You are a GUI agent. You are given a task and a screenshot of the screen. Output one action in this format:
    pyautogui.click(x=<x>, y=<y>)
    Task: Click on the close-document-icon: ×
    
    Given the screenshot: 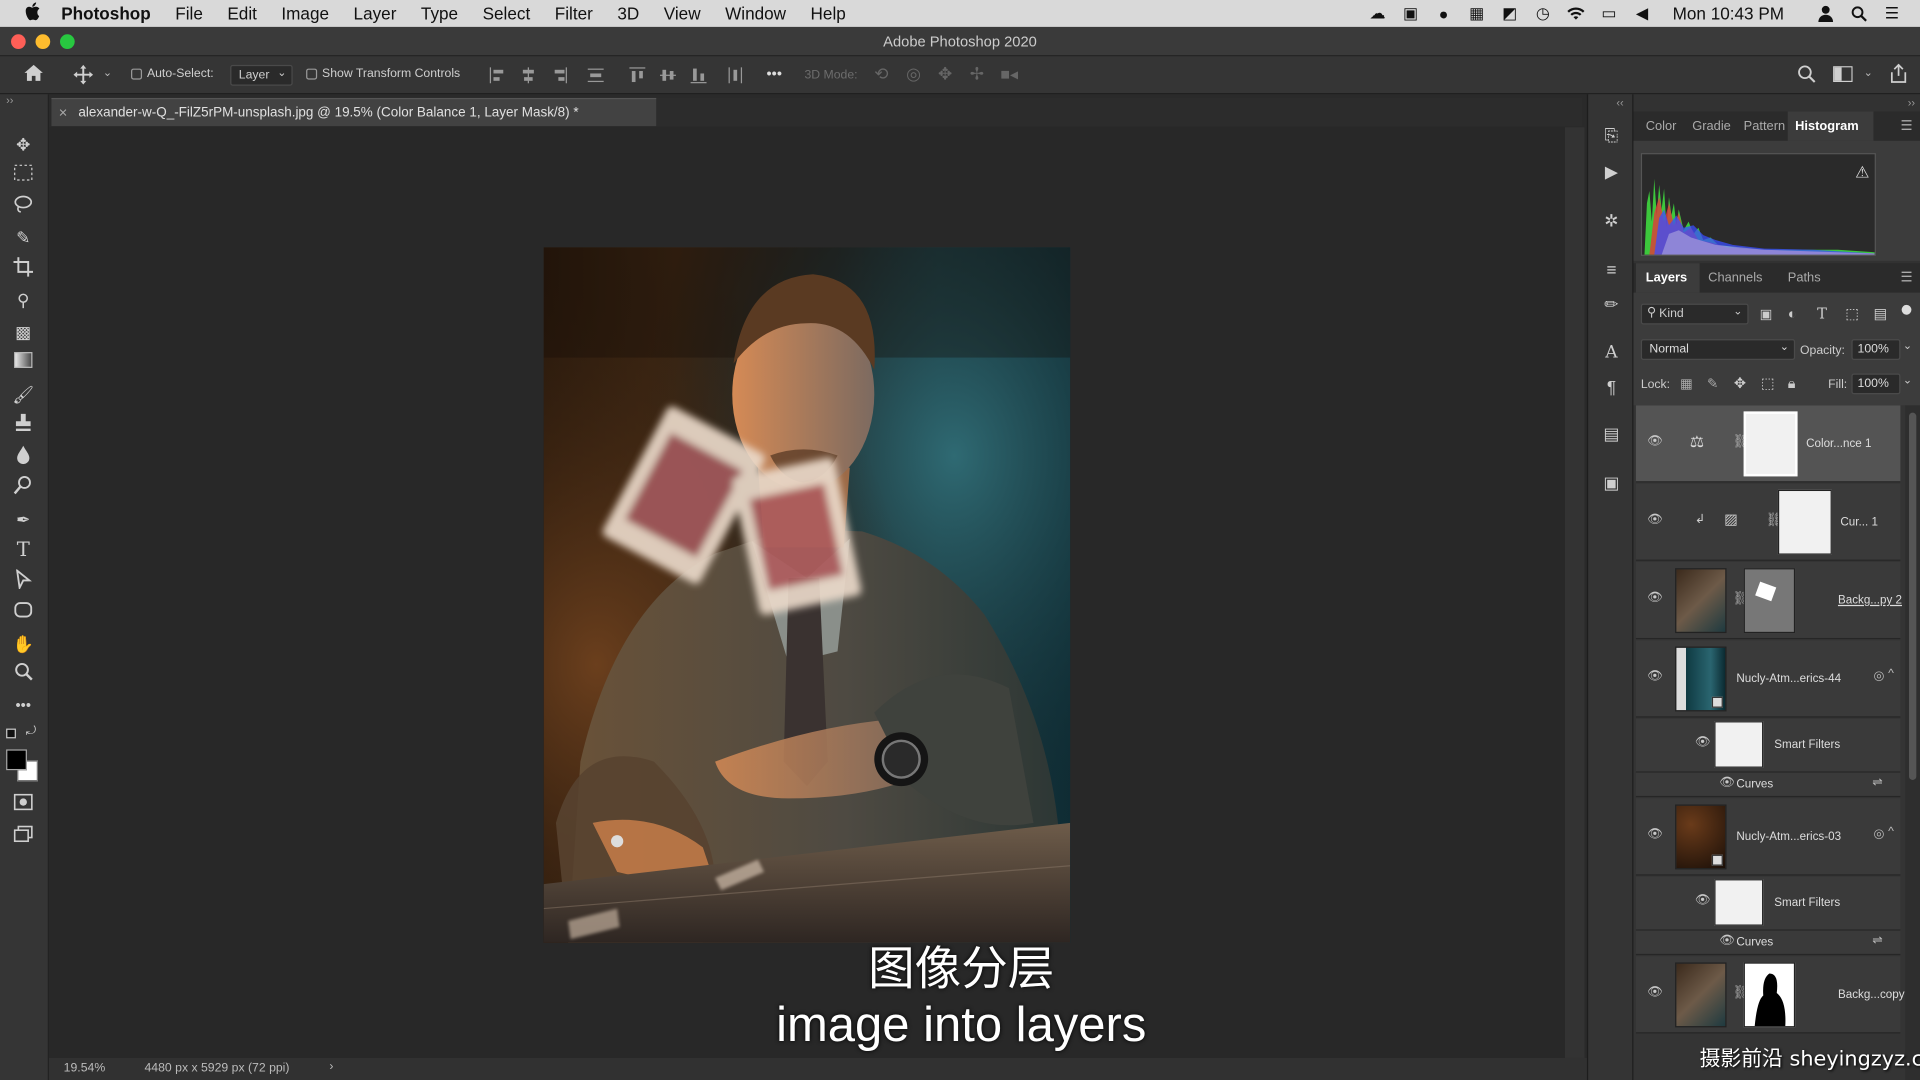 What is the action you would take?
    pyautogui.click(x=63, y=112)
    